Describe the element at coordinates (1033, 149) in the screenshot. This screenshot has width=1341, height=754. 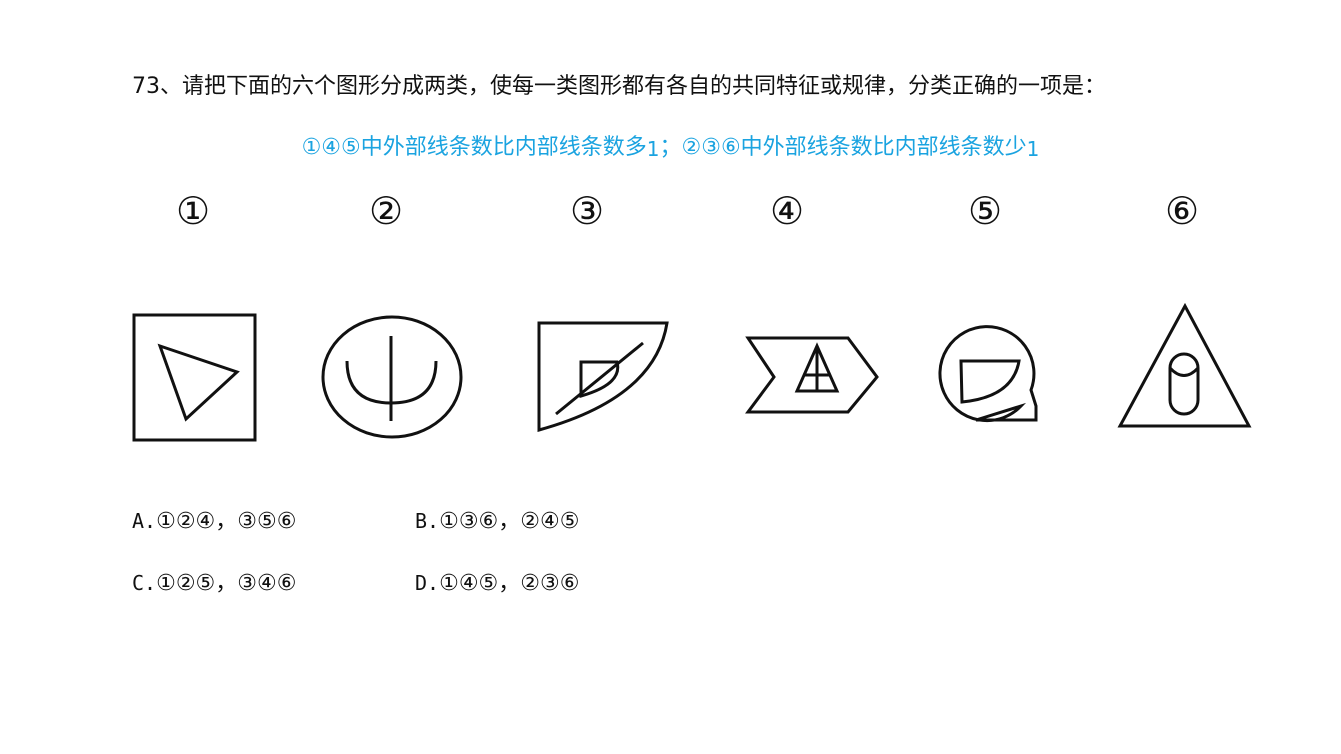
I see `hint-part-2-number: 1` at that location.